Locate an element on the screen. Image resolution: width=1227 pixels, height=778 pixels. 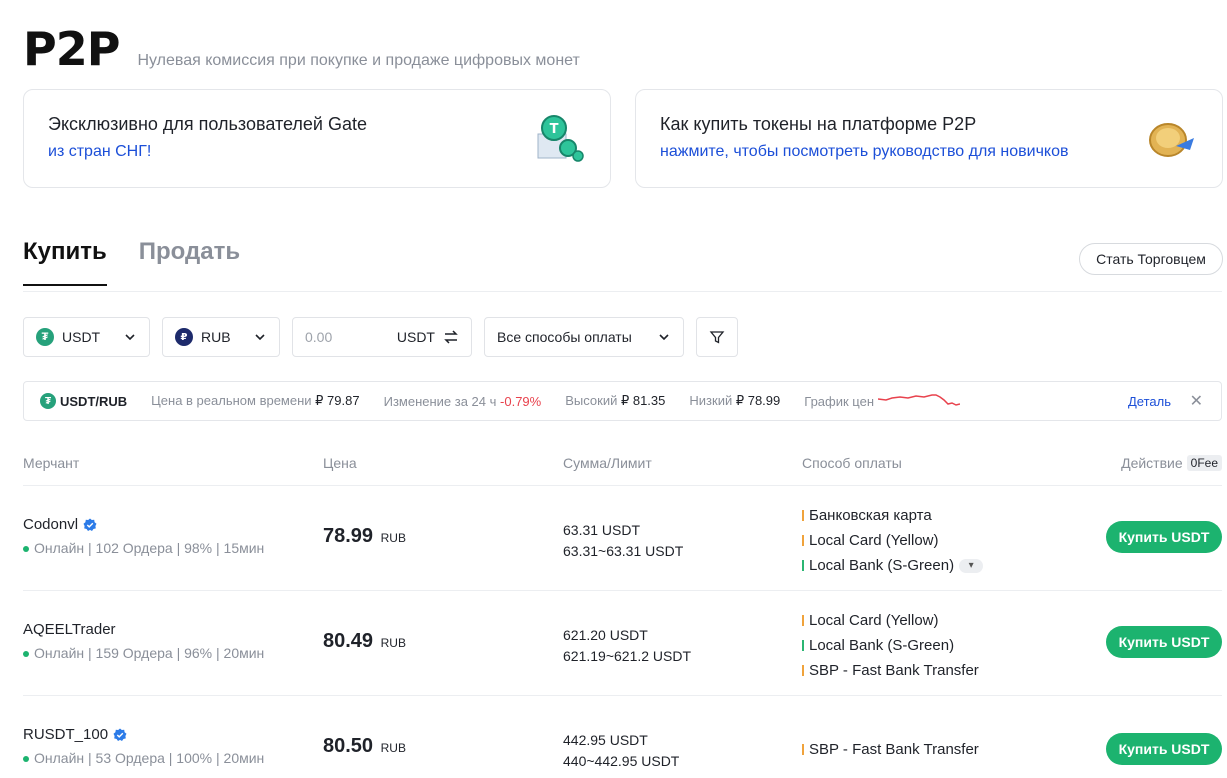
price-sparkline is located at coordinates (919, 400).